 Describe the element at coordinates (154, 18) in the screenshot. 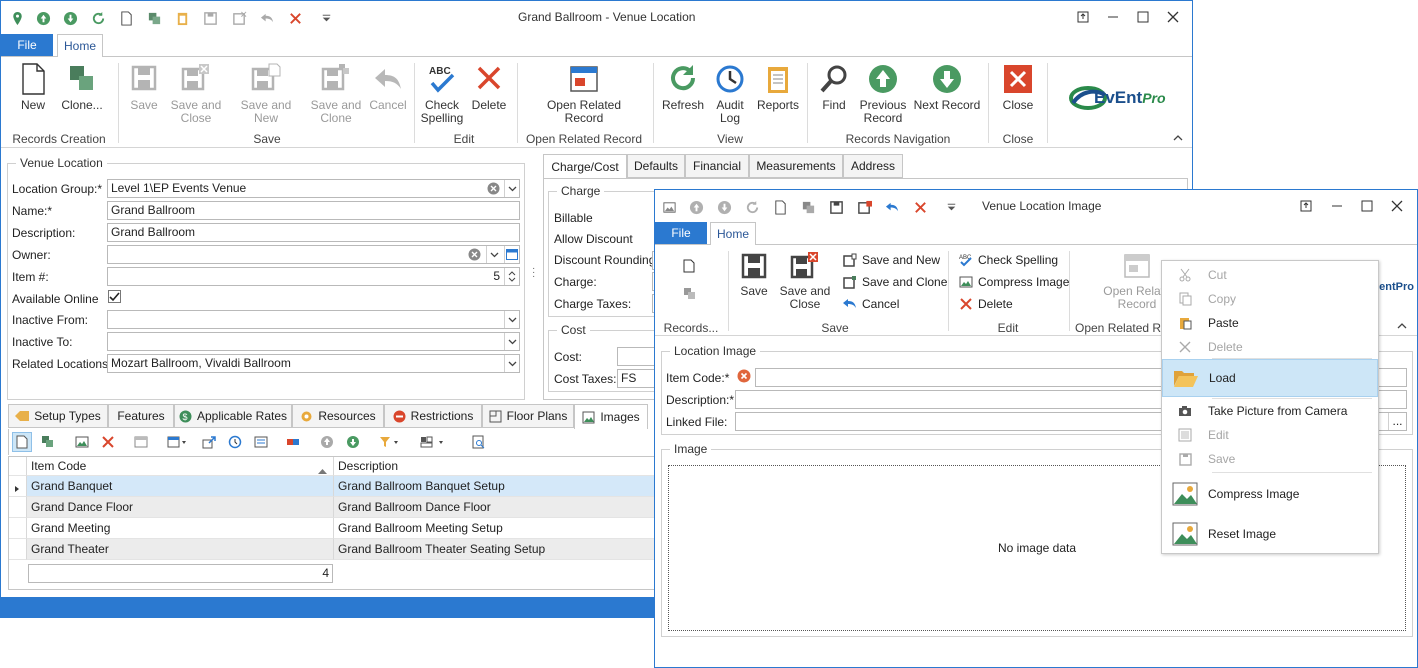

I see `clone-quick-icon` at that location.